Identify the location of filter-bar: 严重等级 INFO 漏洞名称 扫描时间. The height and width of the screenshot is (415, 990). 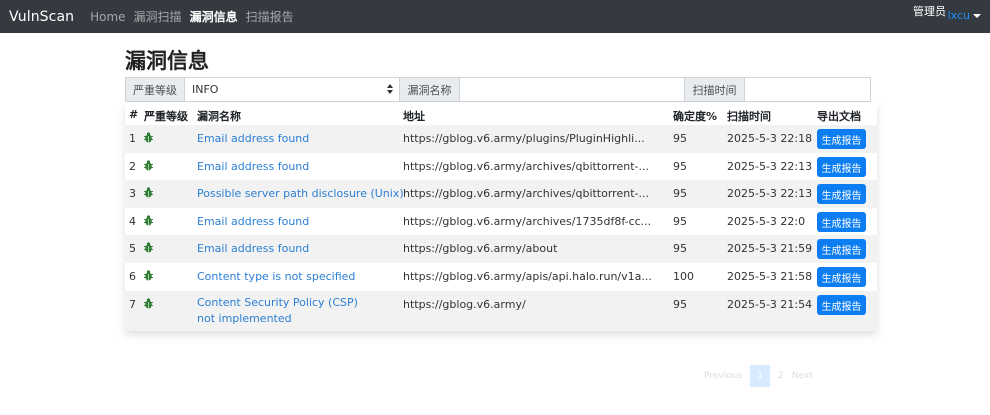
(498, 89).